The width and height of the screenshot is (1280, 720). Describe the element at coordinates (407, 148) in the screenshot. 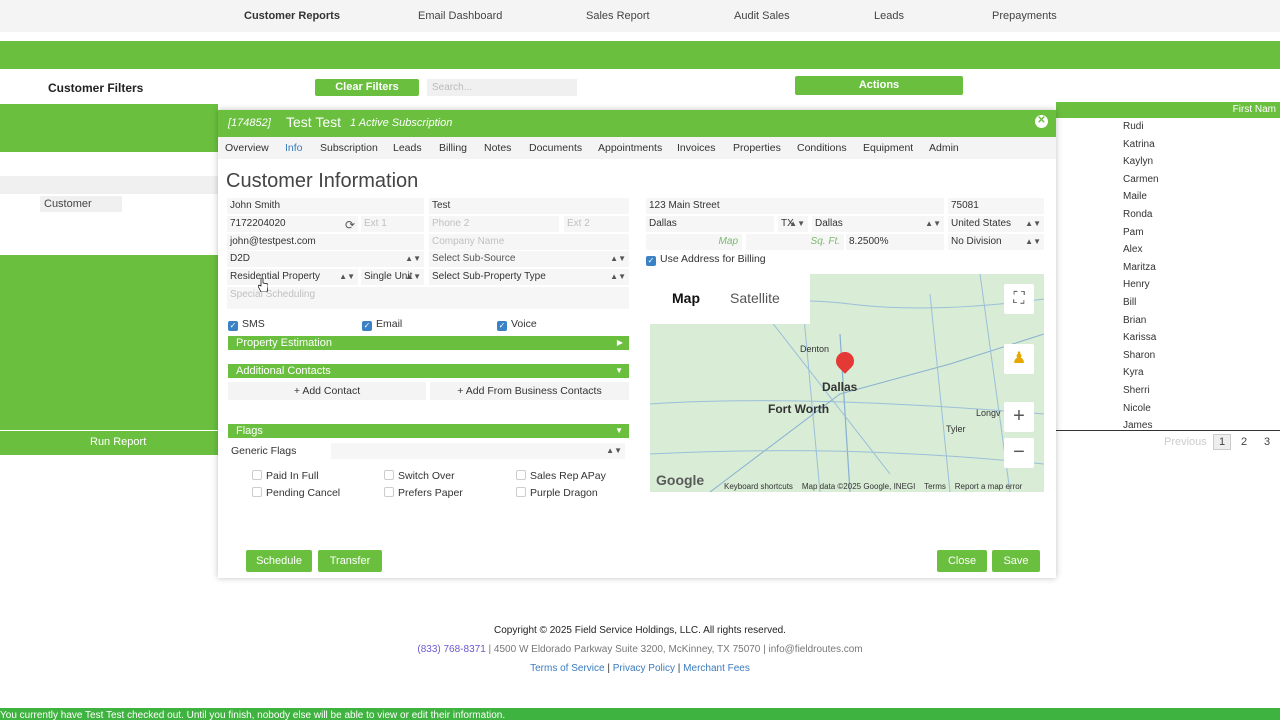

I see `tab-leads: Leads` at that location.